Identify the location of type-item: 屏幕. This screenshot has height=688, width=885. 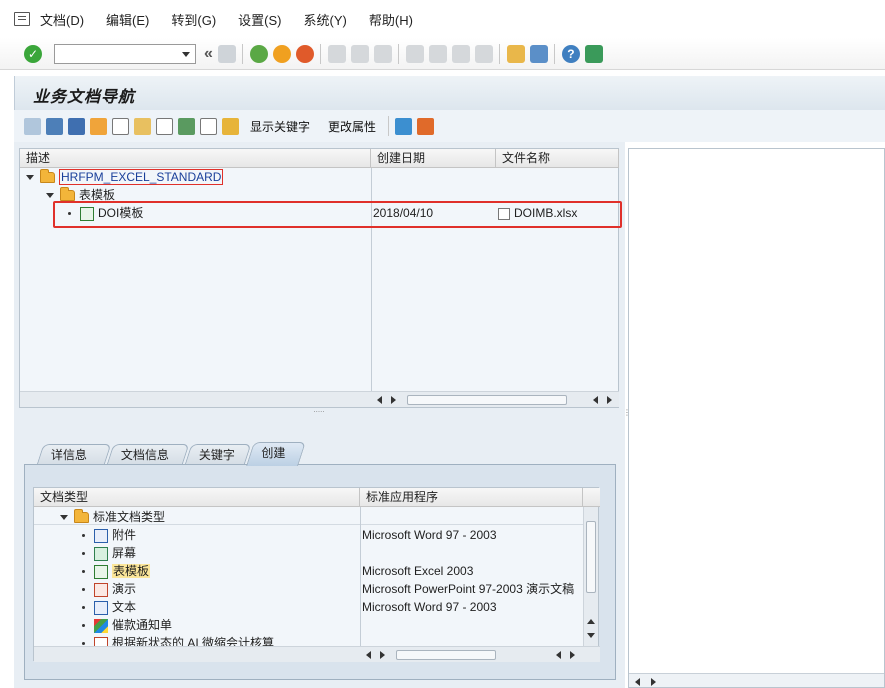
(109, 553).